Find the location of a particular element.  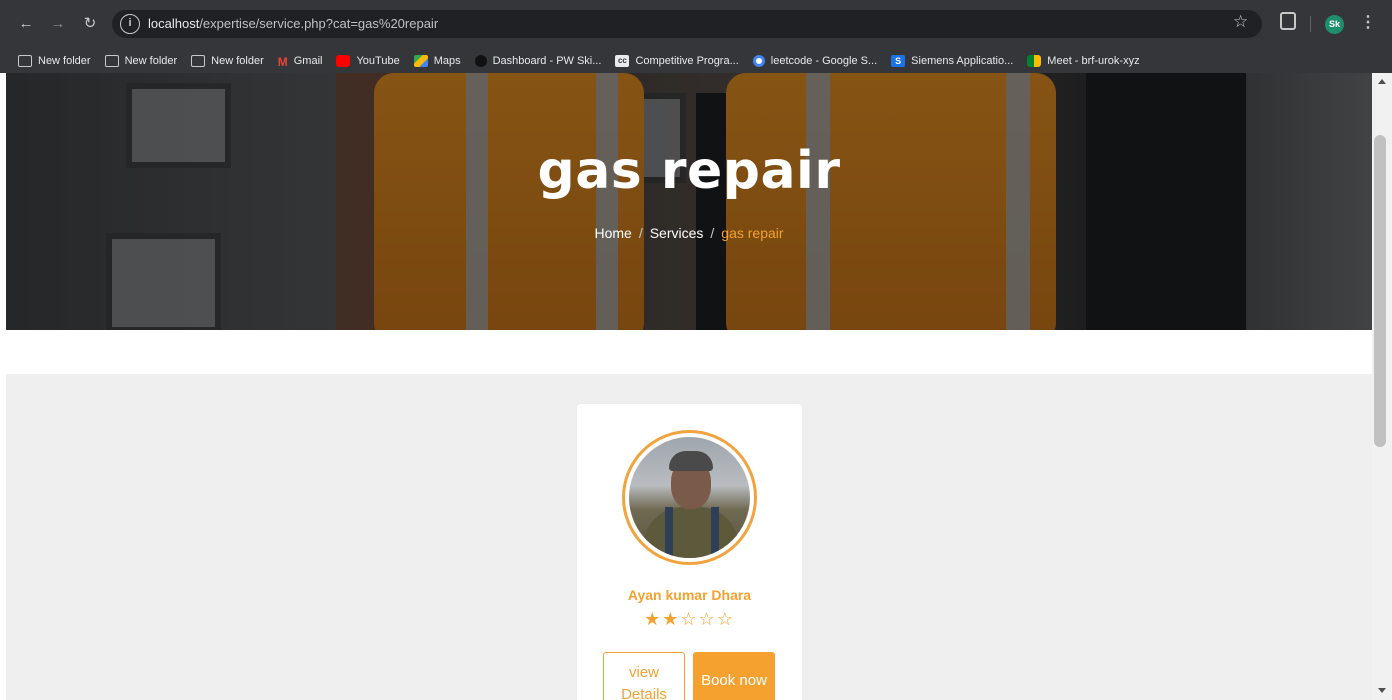

bookmark-label: Meet - brf-urok-xyz is located at coordinates (1093, 60).